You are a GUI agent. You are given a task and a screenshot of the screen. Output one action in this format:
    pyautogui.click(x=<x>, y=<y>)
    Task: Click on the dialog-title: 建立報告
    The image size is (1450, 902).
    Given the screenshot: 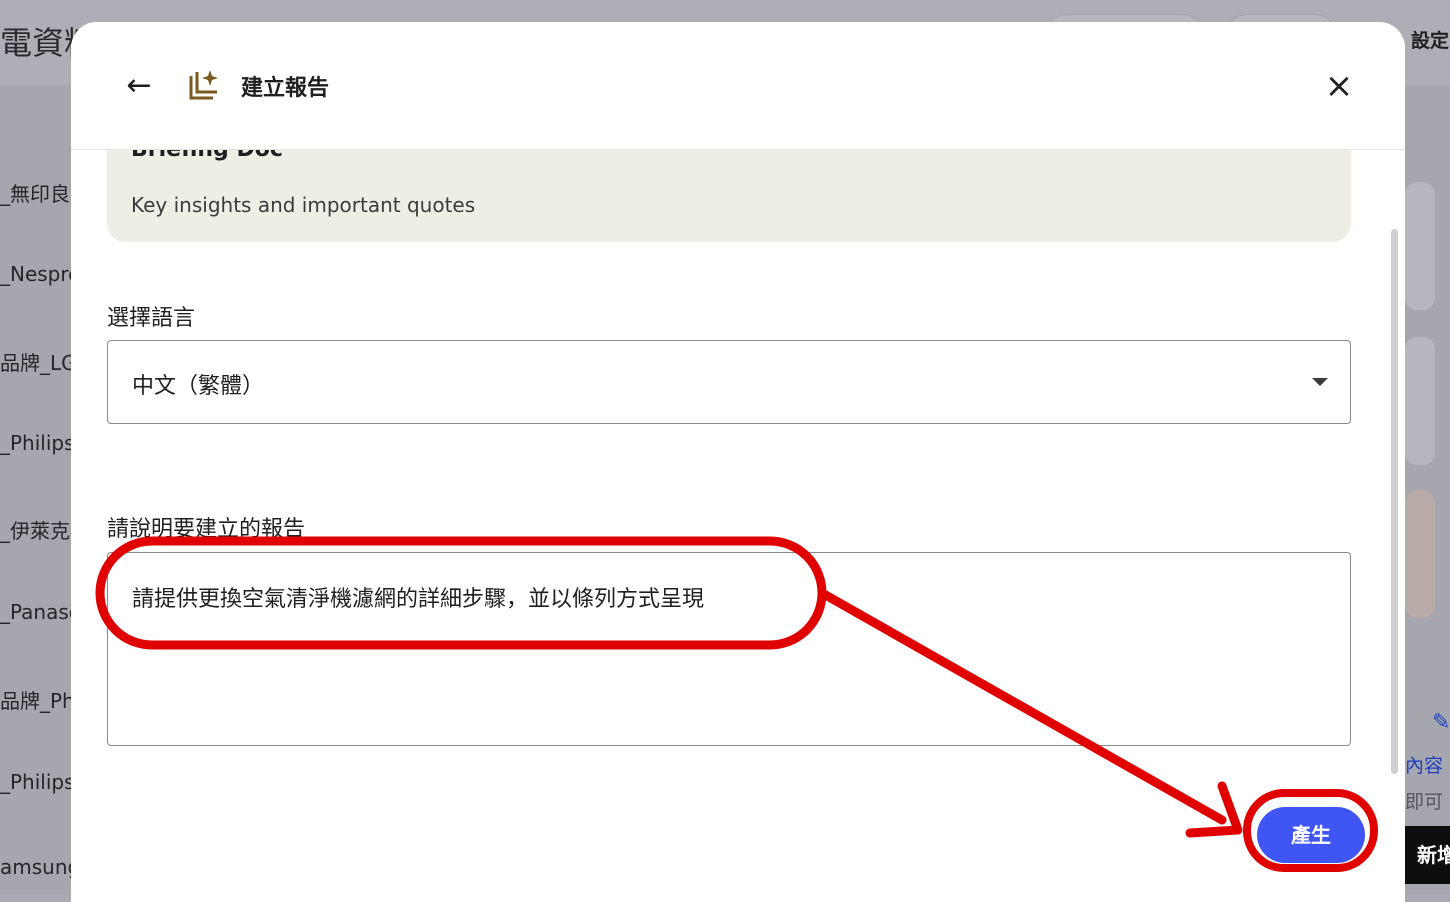 What is the action you would take?
    pyautogui.click(x=285, y=88)
    